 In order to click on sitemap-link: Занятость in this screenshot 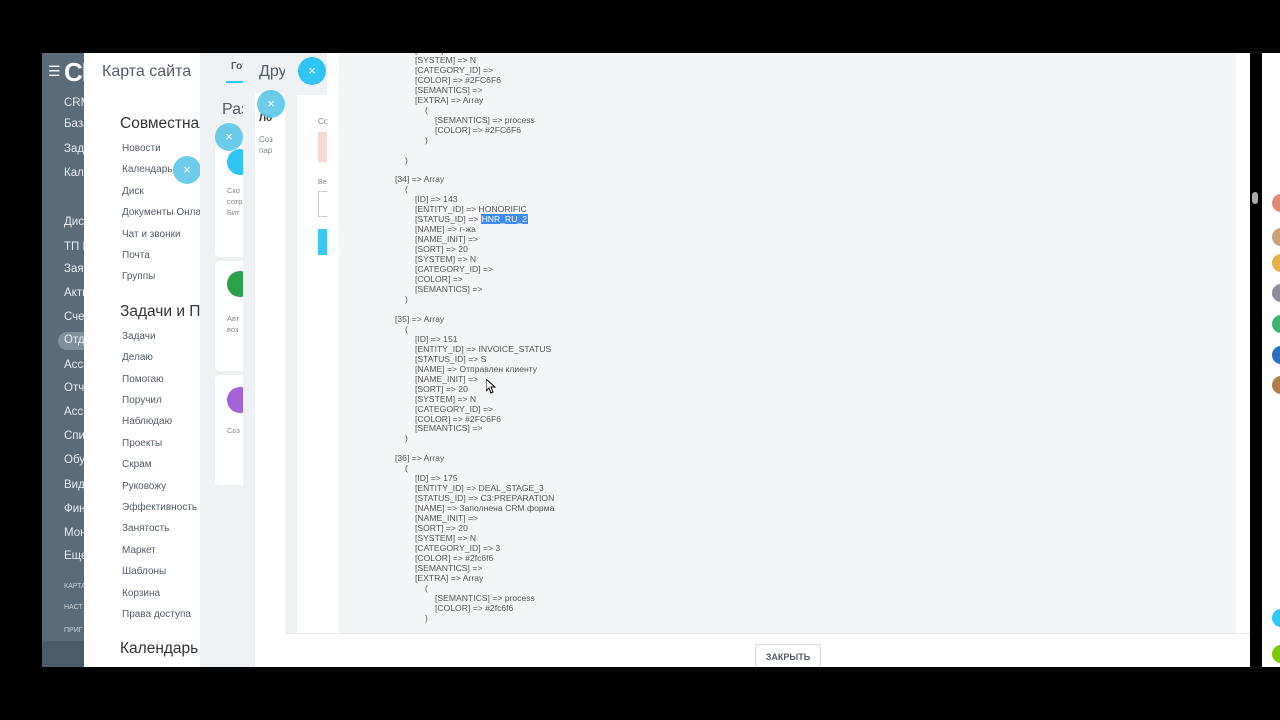, I will do `click(145, 528)`.